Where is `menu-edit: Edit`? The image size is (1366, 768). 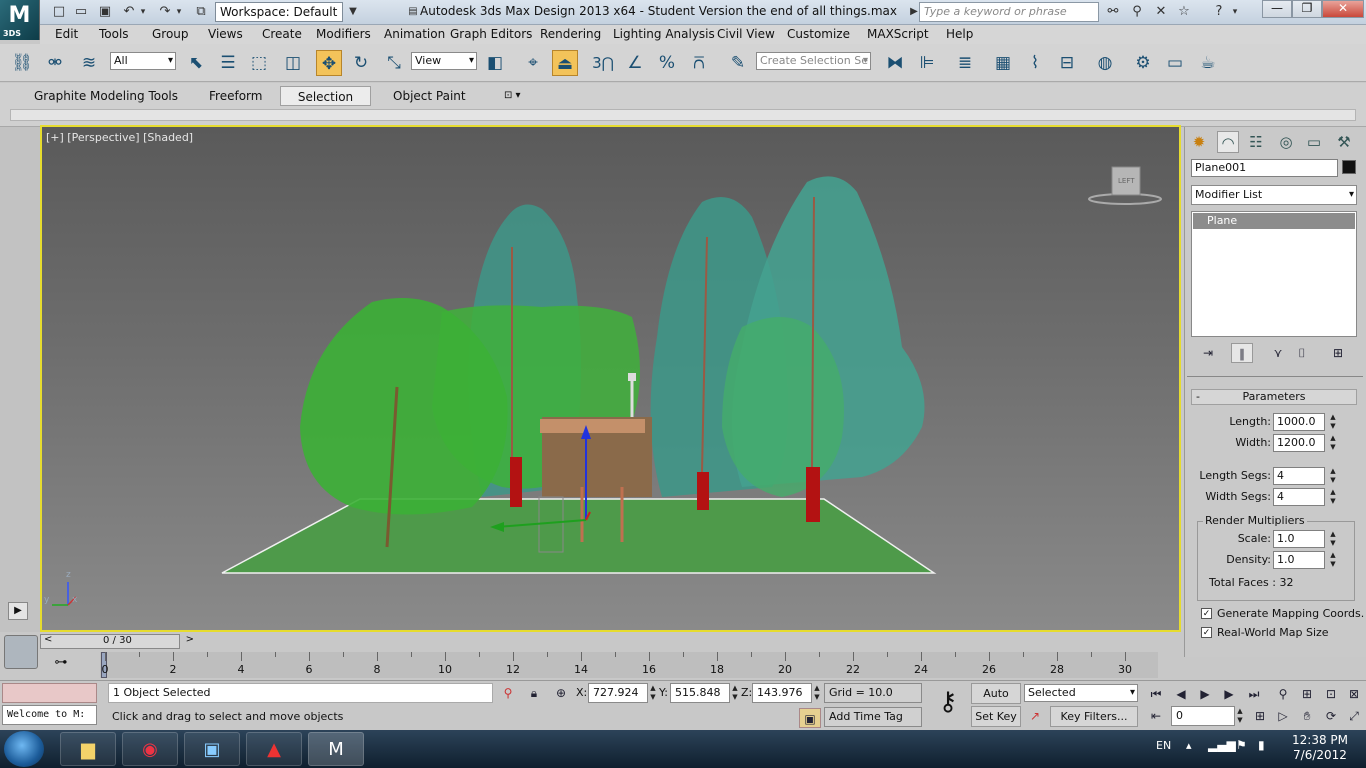 menu-edit: Edit is located at coordinates (66, 34).